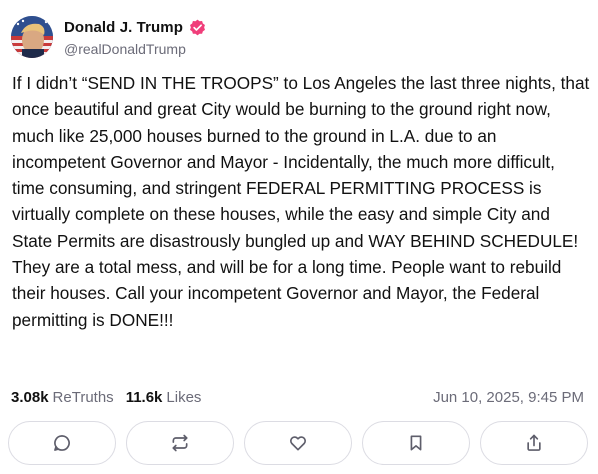 The image size is (598, 474). I want to click on retruth-button, so click(180, 443).